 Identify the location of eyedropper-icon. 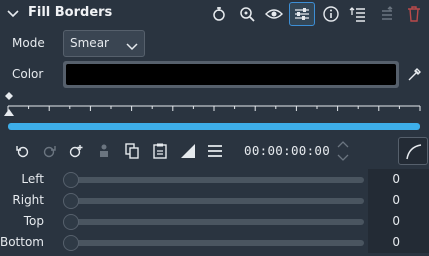
(415, 75).